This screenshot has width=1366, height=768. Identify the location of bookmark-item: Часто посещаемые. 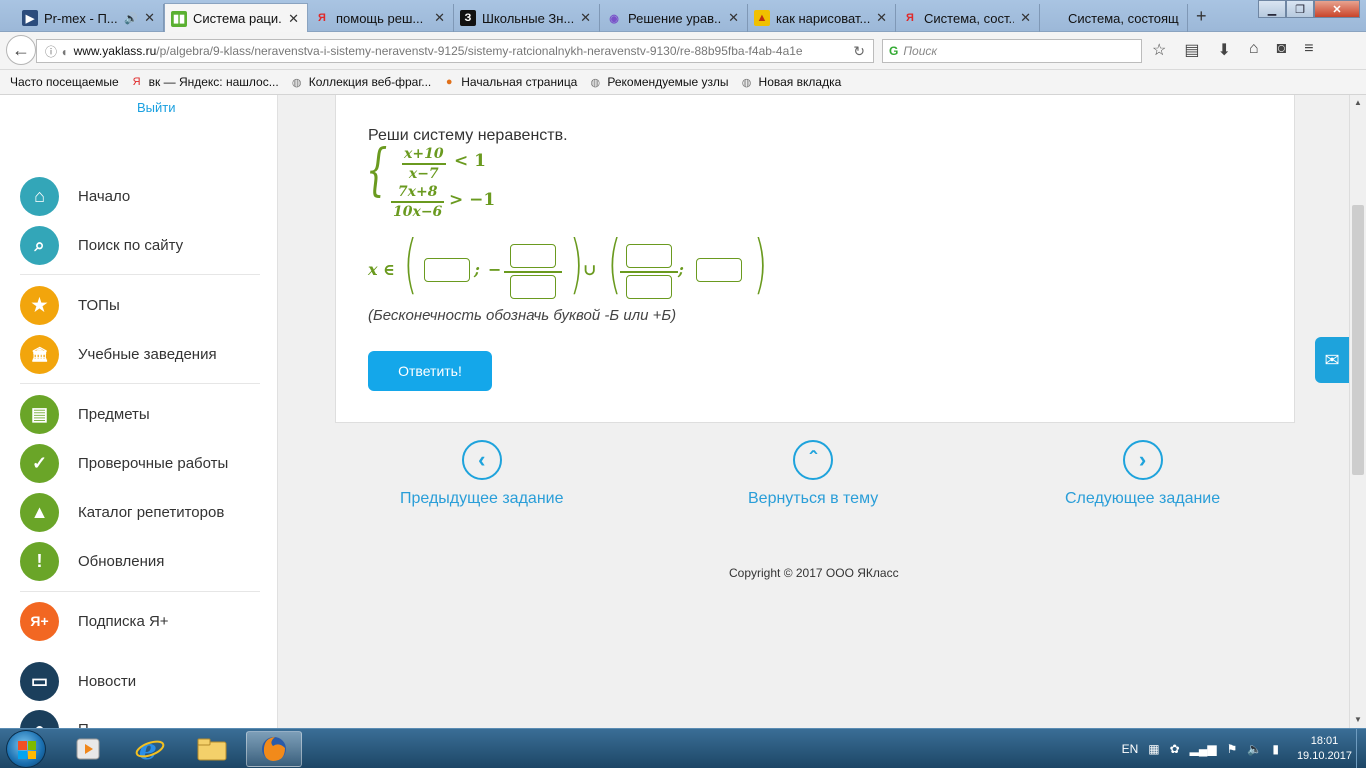
(64, 82).